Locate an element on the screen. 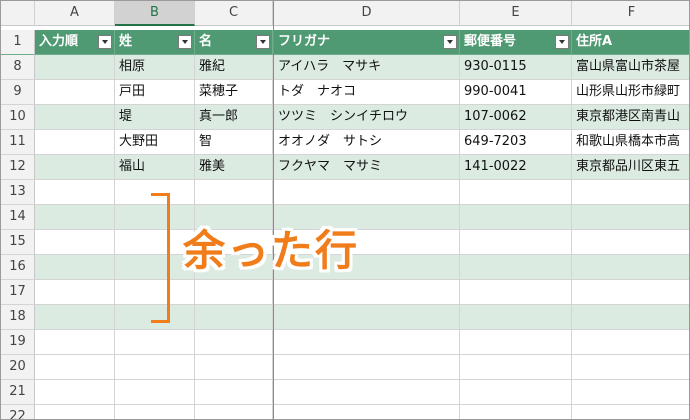  cell-furigana: トダ ナオコ is located at coordinates (367, 92).